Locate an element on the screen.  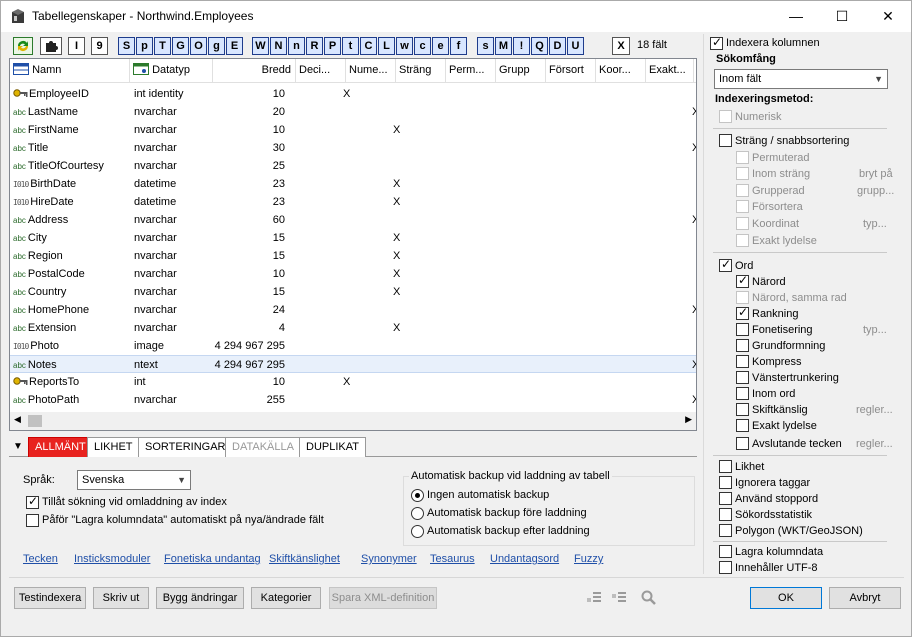
exact-sound-word-checkbox is located at coordinates (742, 425).